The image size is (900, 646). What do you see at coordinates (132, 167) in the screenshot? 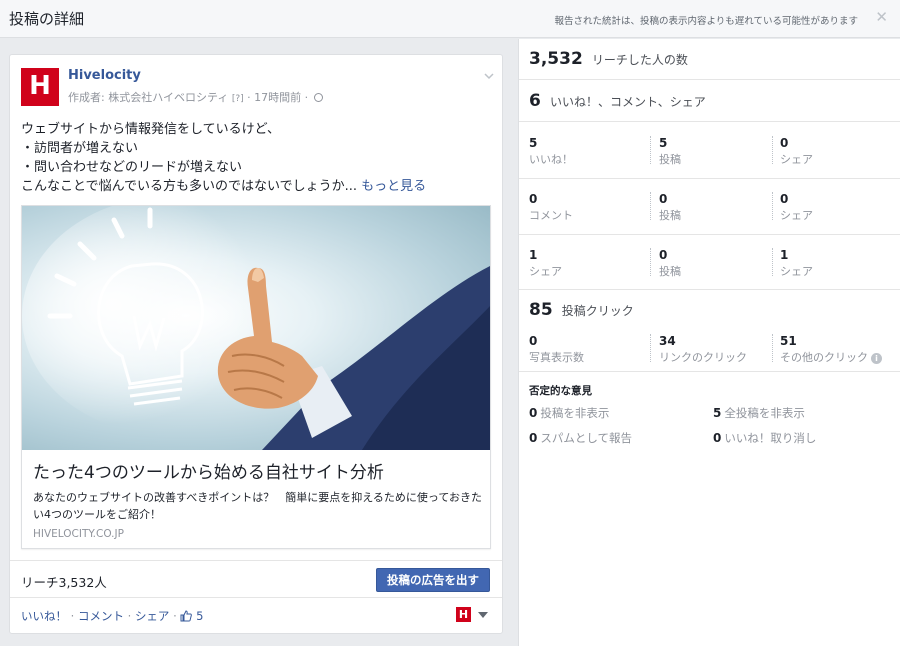
I see `post-text-line: ・問い合わせなどのリードが増えない` at bounding box center [132, 167].